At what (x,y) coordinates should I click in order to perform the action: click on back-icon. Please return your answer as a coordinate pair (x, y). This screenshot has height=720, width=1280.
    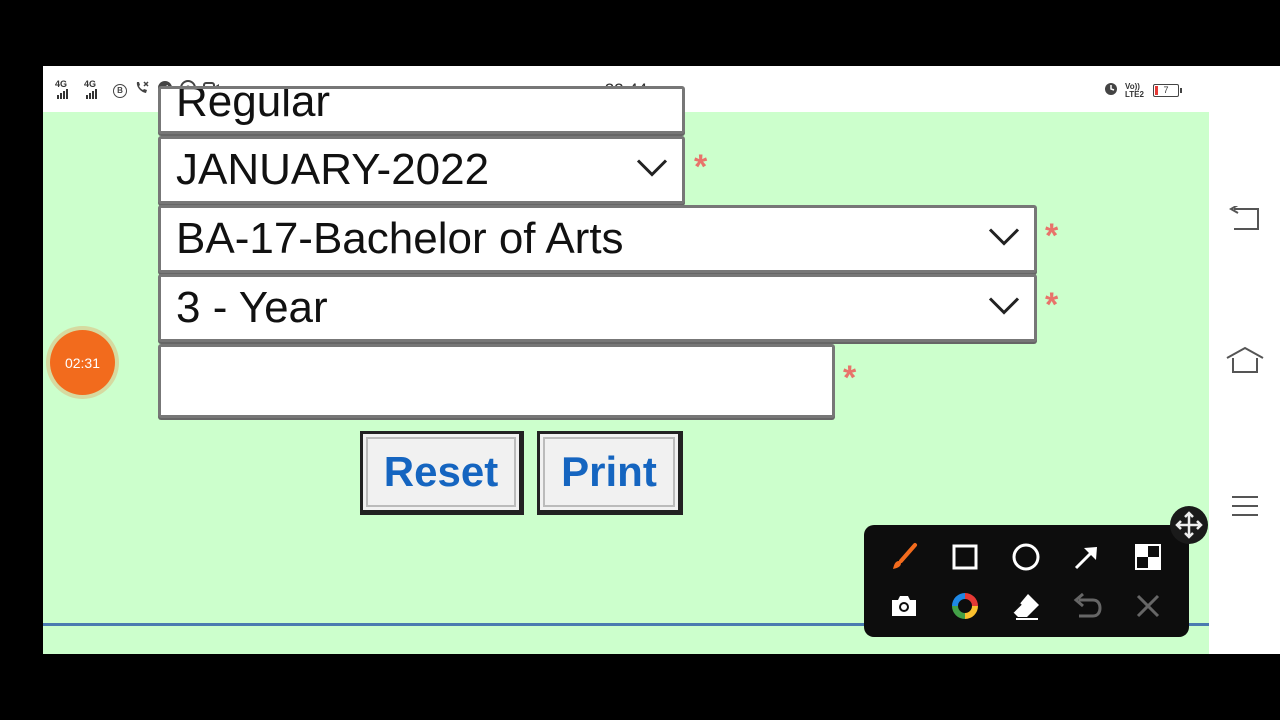
    Looking at the image, I should click on (1244, 219).